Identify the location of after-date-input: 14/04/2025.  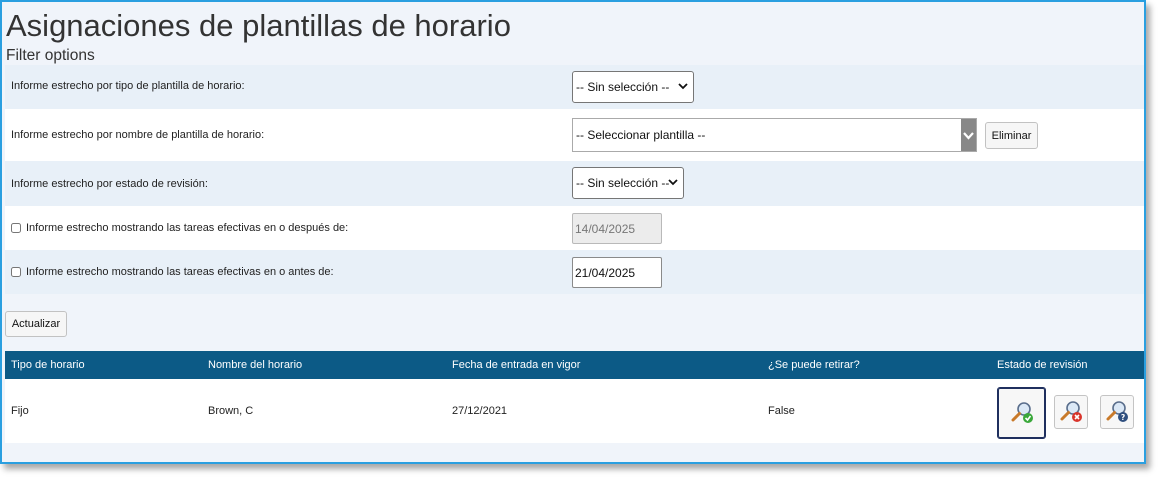
(617, 228).